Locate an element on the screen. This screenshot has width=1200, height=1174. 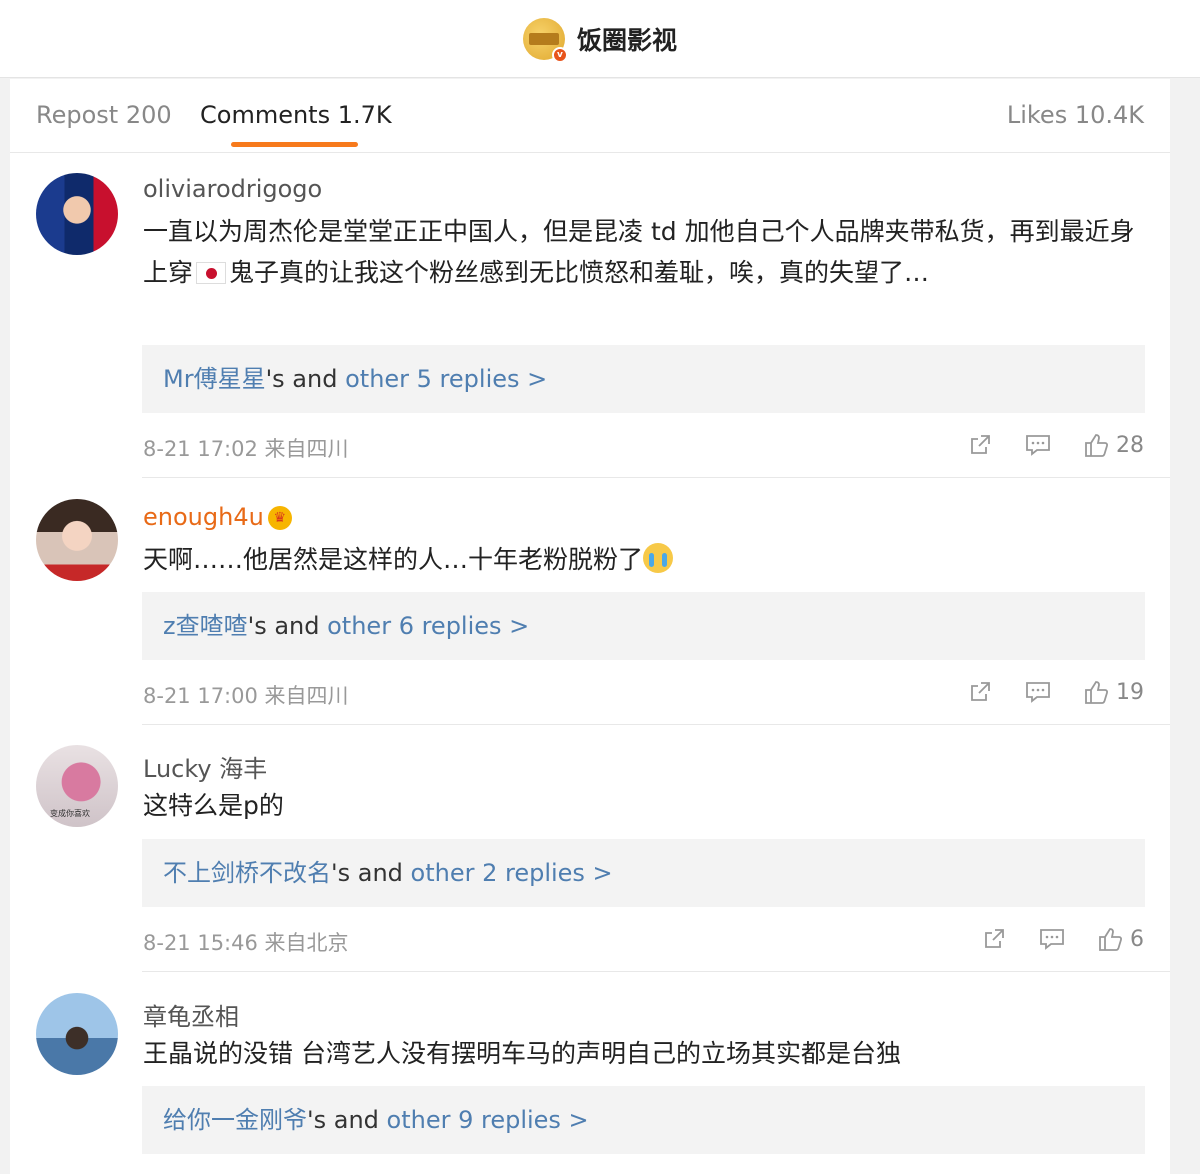
like-count: 6 is located at coordinates (1137, 939).